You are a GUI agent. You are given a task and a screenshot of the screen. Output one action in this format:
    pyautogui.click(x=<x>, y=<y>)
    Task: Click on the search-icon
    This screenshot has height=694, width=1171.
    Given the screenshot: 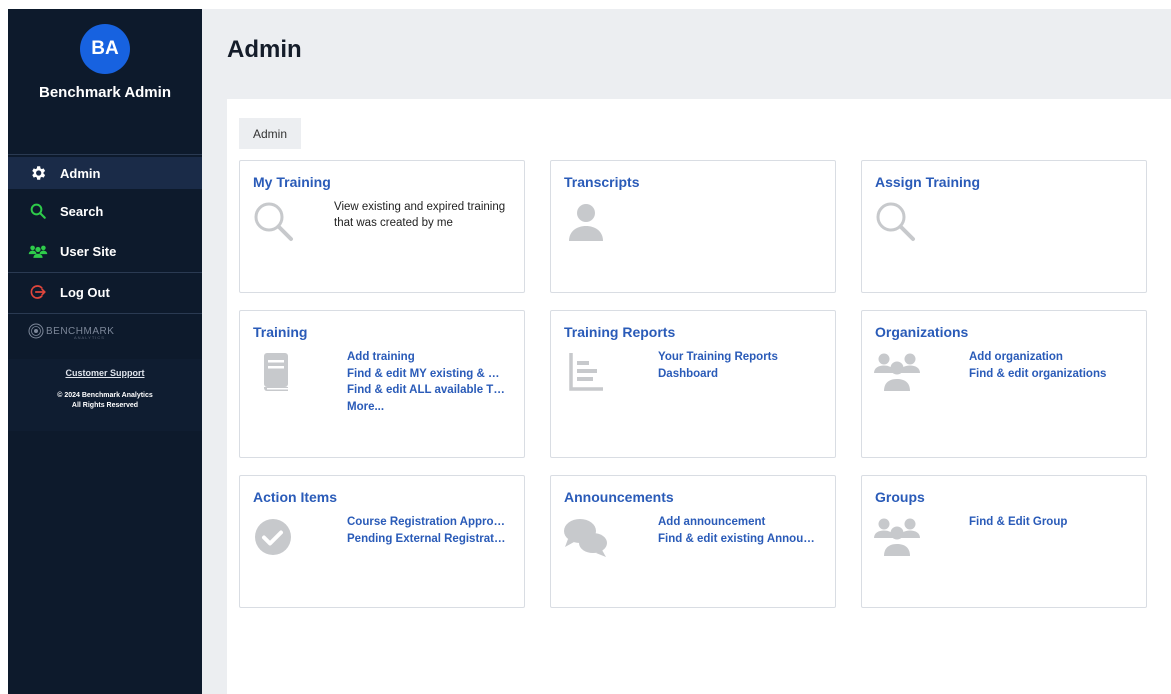 What is the action you would take?
    pyautogui.click(x=38, y=211)
    